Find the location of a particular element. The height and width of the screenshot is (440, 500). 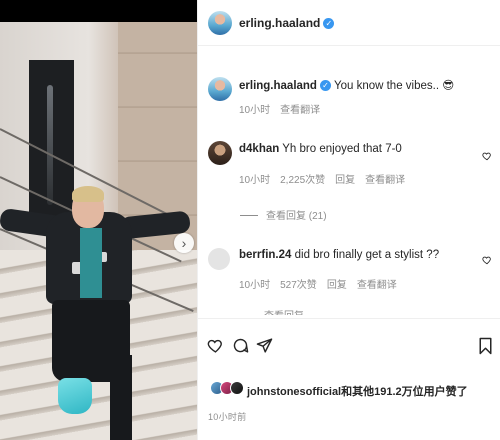

post-header: erling.haaland ✓ is located at coordinates (349, 23).